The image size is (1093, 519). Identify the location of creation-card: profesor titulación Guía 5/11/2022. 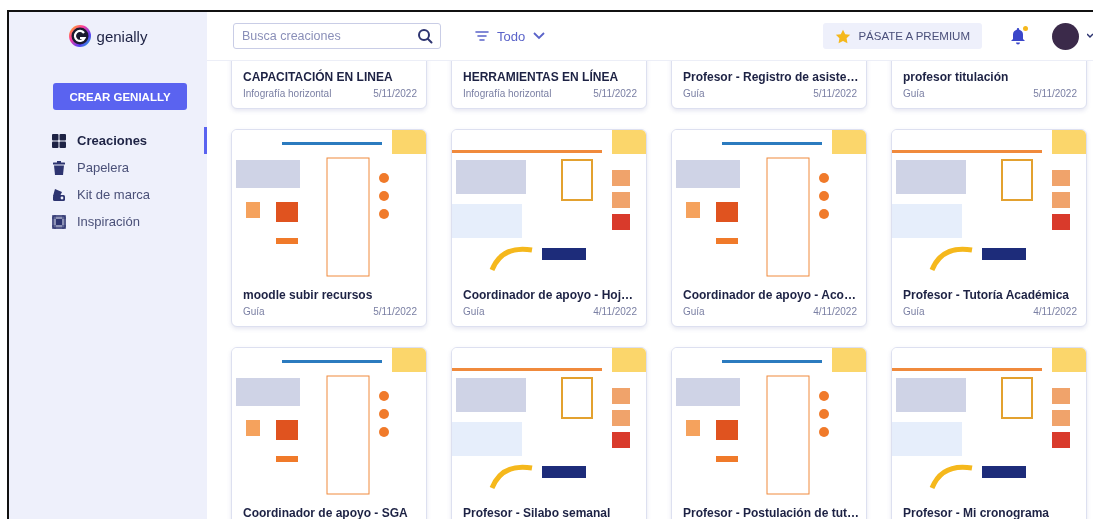
(989, 85).